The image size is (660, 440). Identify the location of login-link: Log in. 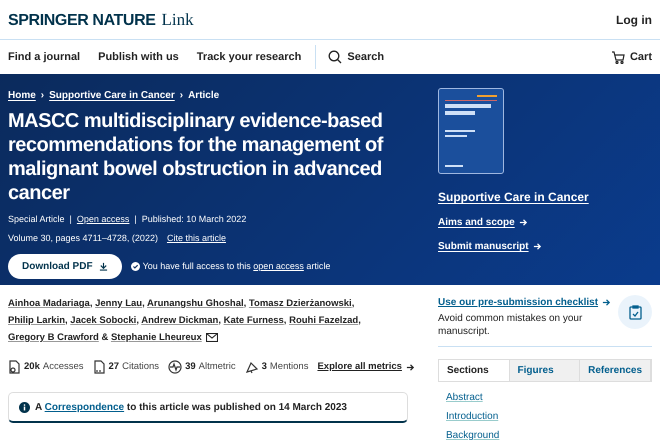
(634, 19).